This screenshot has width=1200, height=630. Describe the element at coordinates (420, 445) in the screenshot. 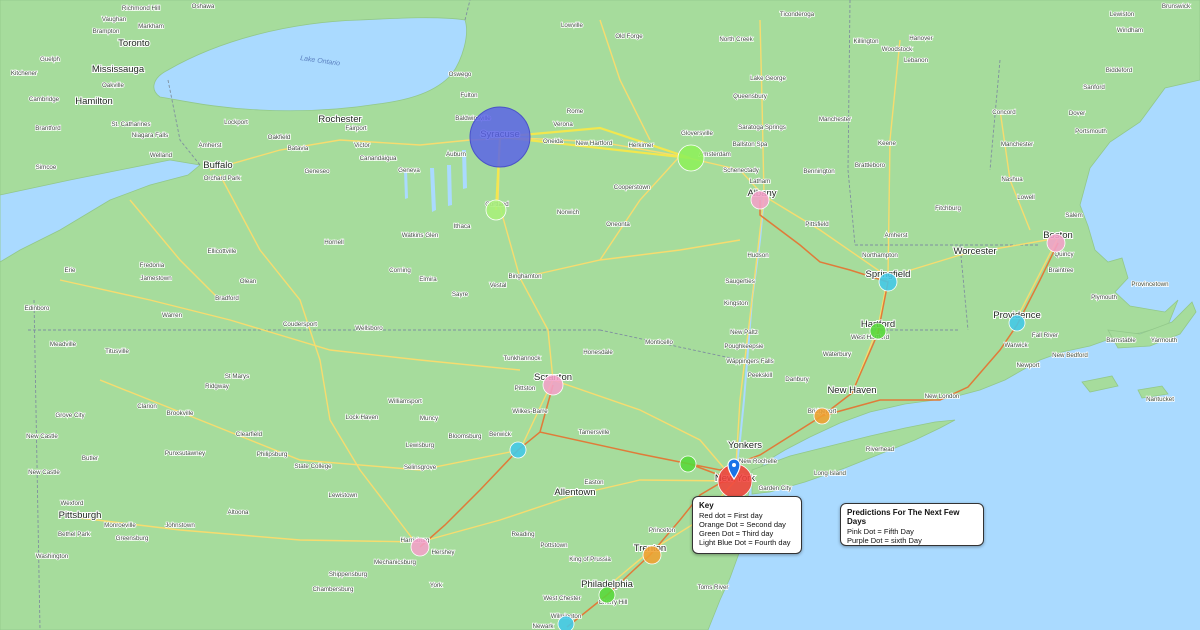

I see `place-label: Lewisburg` at that location.